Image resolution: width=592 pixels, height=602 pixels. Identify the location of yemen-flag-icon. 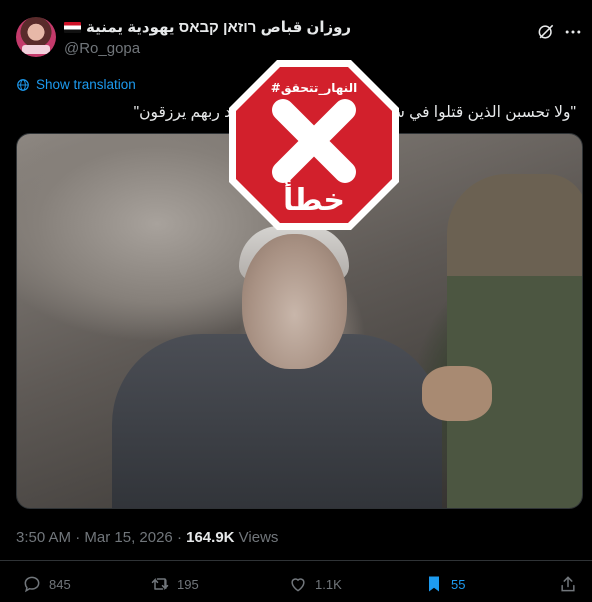
(72, 27).